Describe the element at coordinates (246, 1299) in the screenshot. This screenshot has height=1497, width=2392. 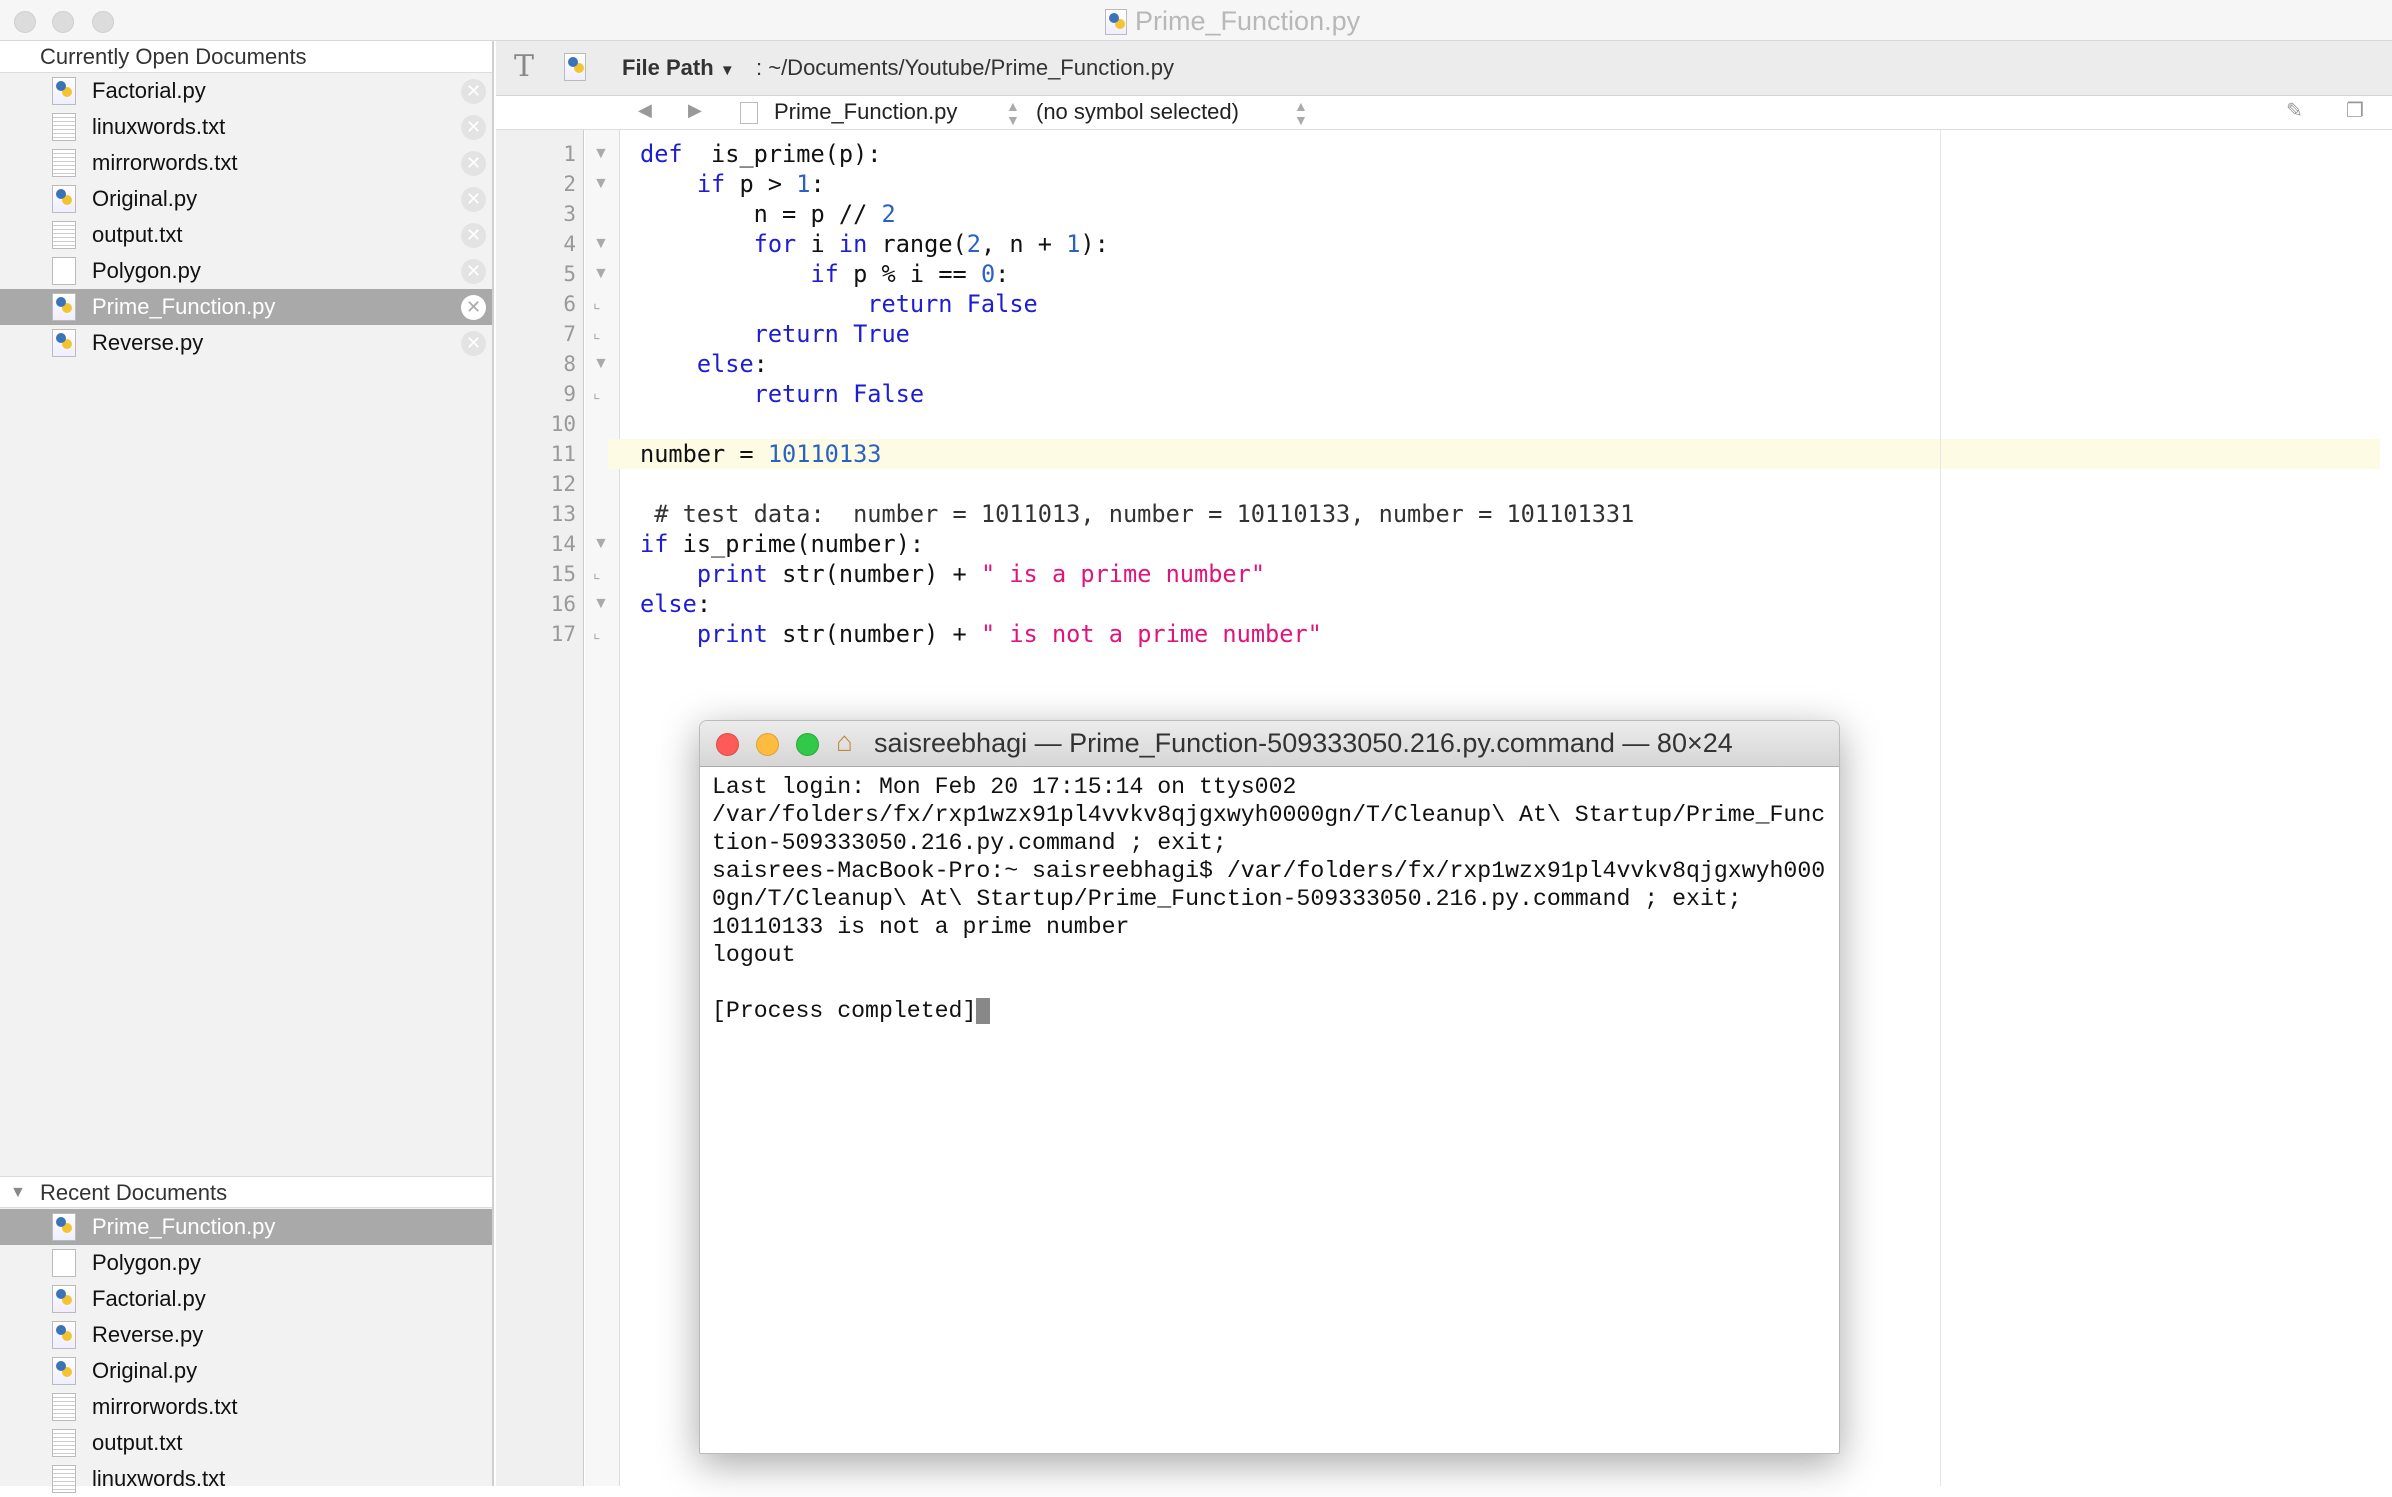
I see `document-item: Factorial.py` at that location.